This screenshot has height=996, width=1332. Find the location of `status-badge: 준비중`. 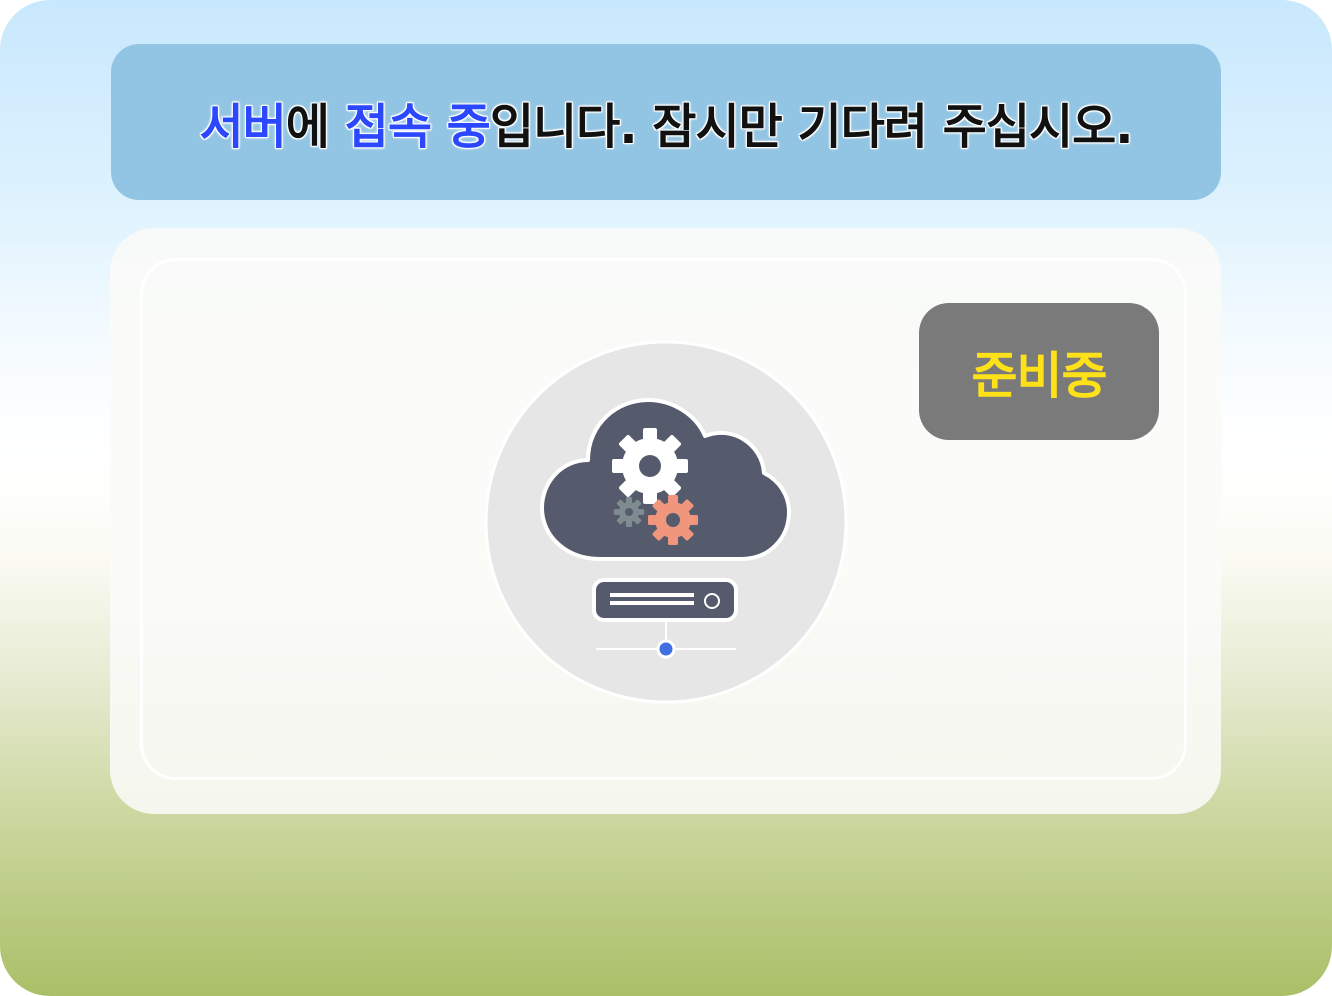

status-badge: 준비중 is located at coordinates (1039, 371).